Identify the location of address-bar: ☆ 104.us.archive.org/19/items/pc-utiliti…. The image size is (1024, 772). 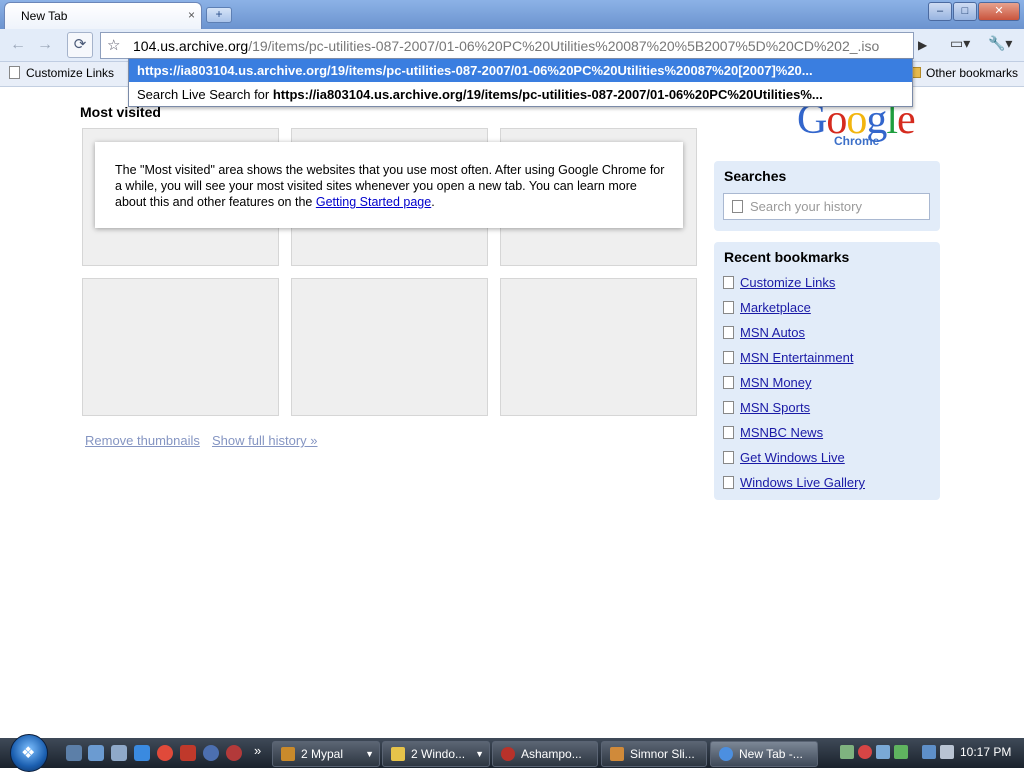
(507, 45).